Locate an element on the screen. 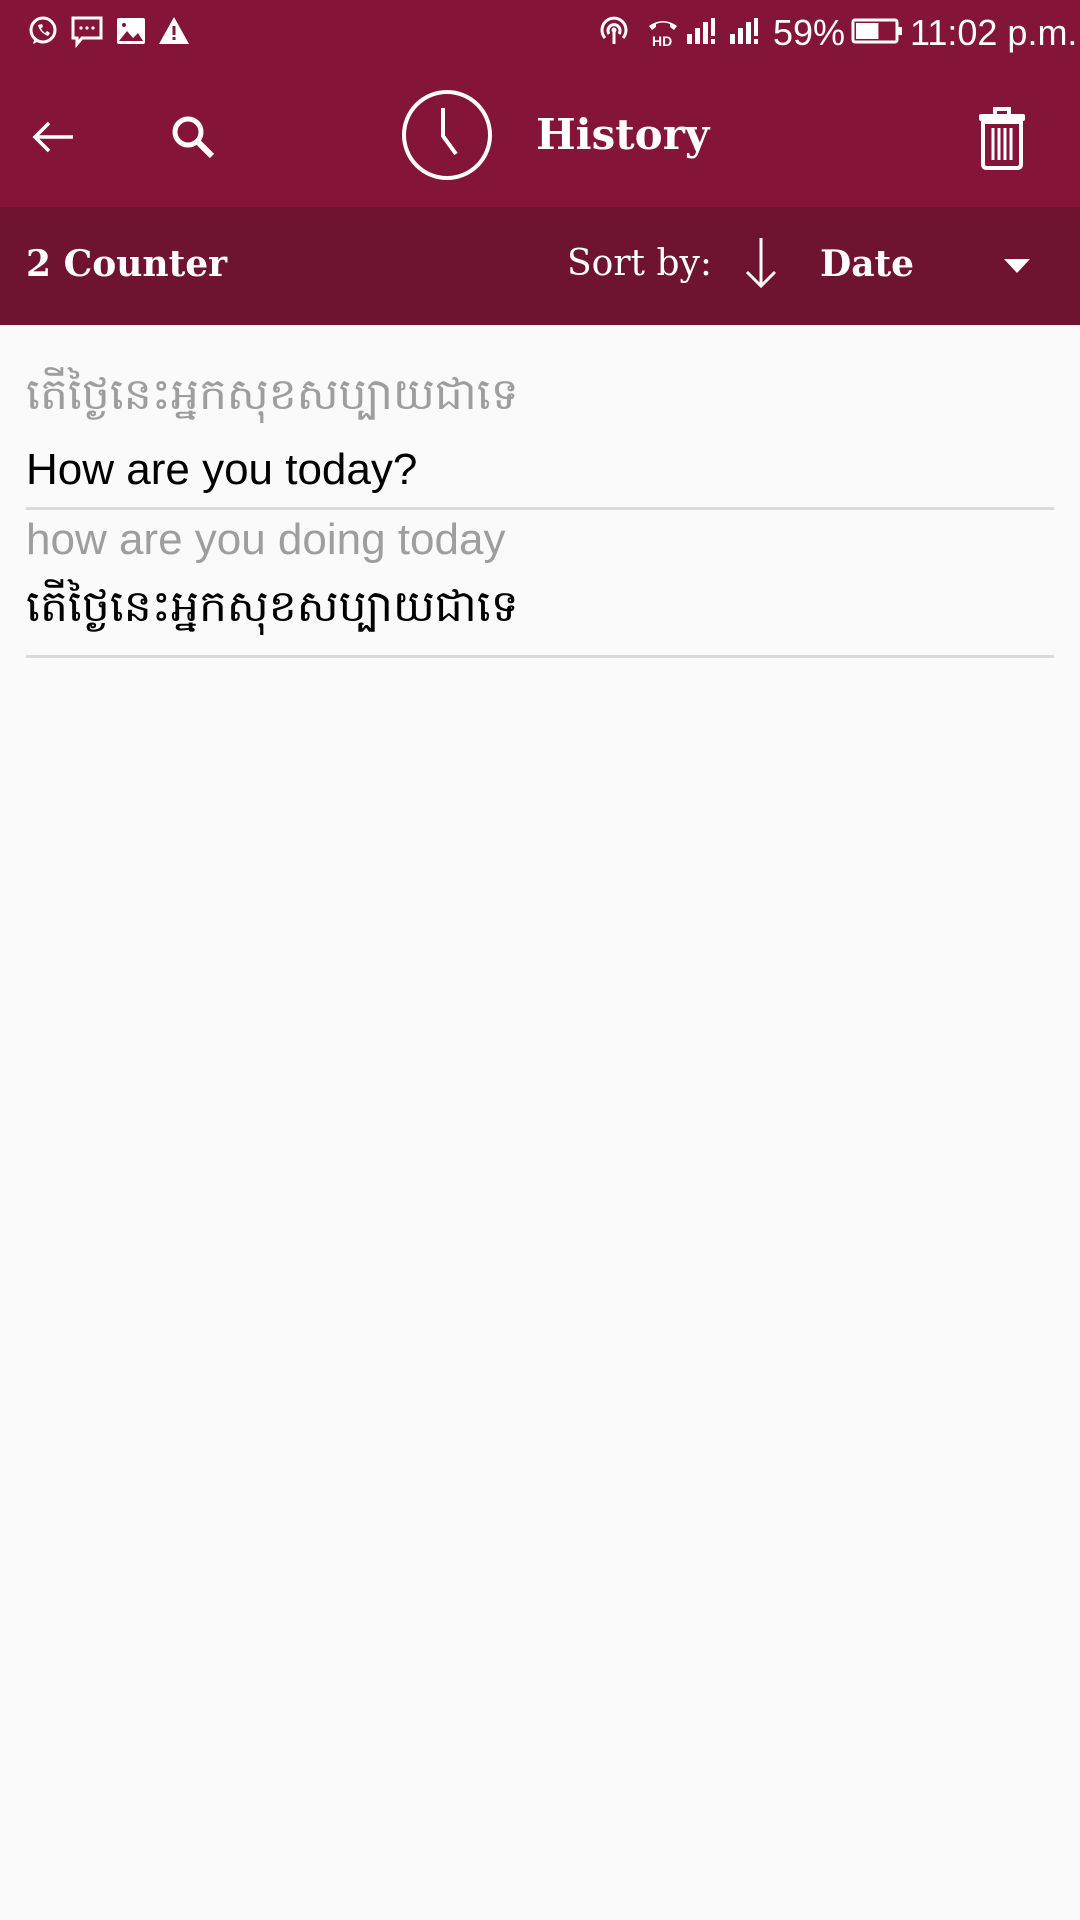  warning-icon is located at coordinates (174, 30).